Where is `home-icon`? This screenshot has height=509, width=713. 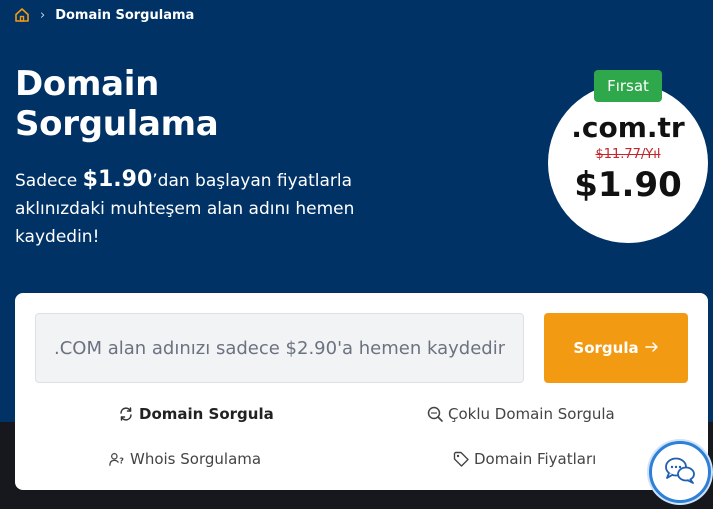
home-icon is located at coordinates (22, 15).